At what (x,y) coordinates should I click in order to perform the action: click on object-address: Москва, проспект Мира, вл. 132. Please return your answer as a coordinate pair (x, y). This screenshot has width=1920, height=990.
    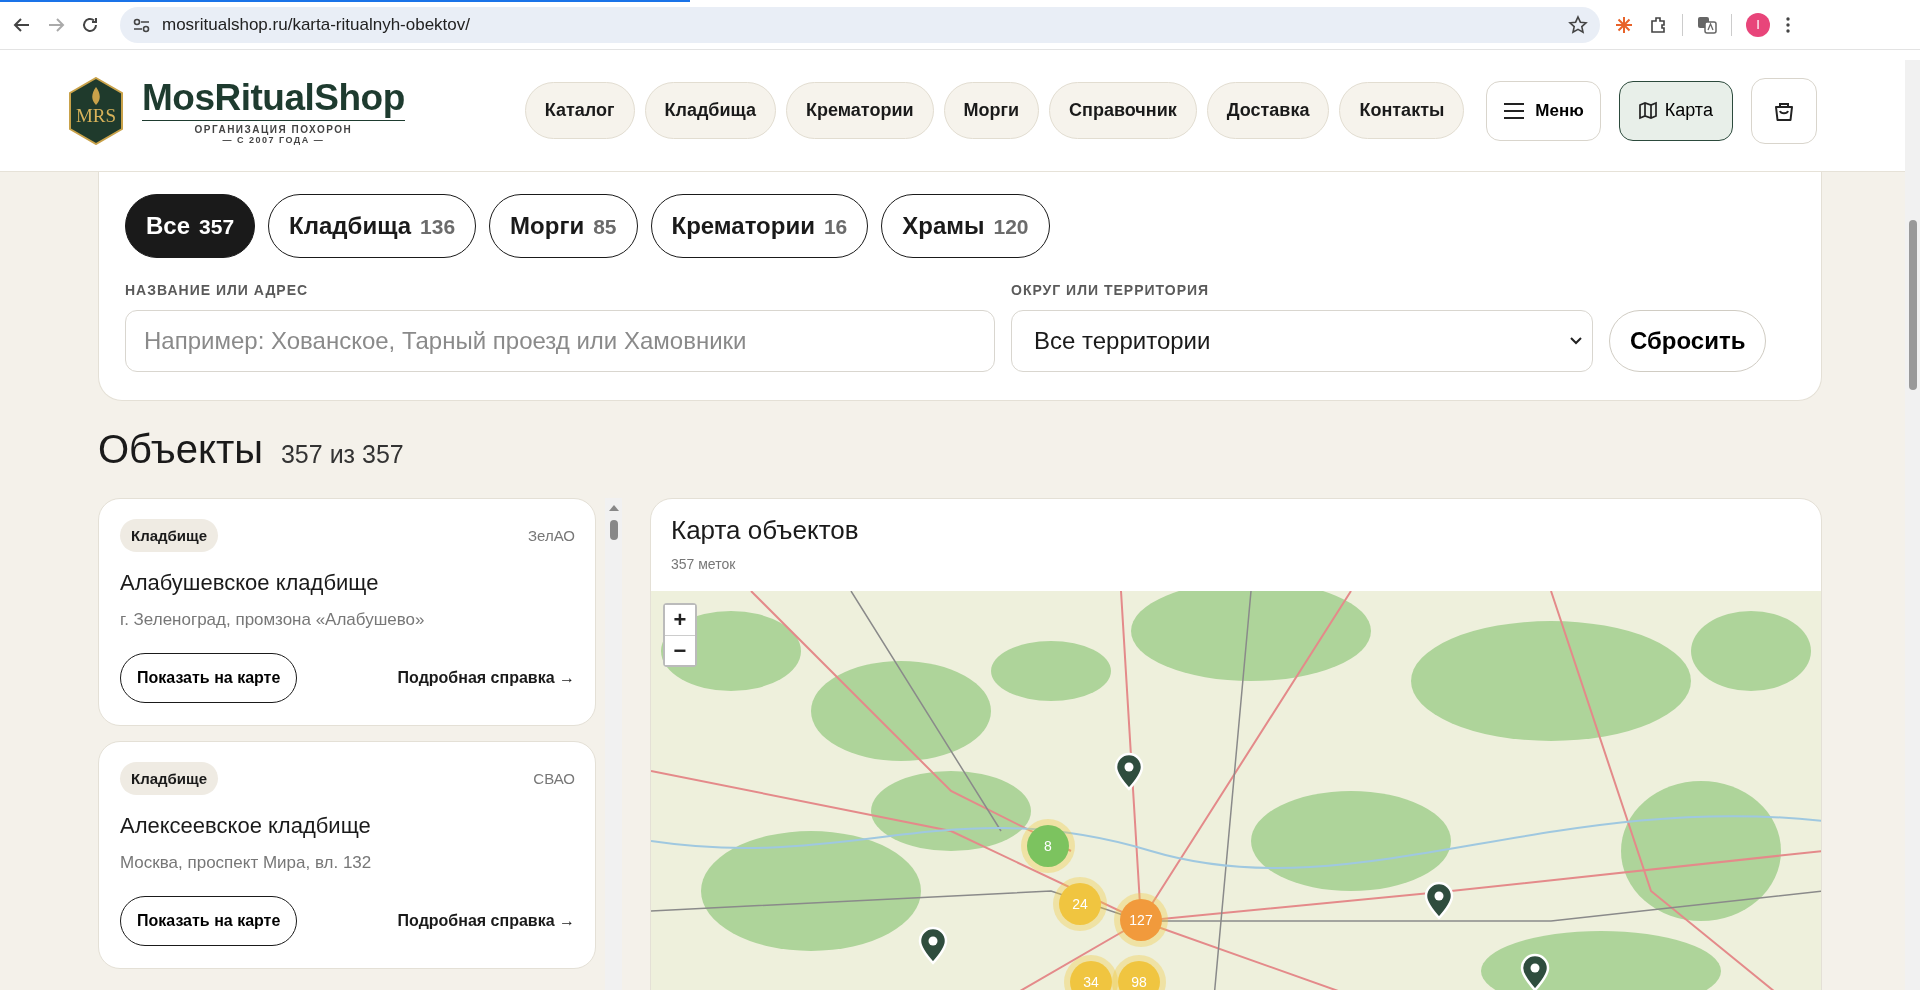
    Looking at the image, I should click on (246, 863).